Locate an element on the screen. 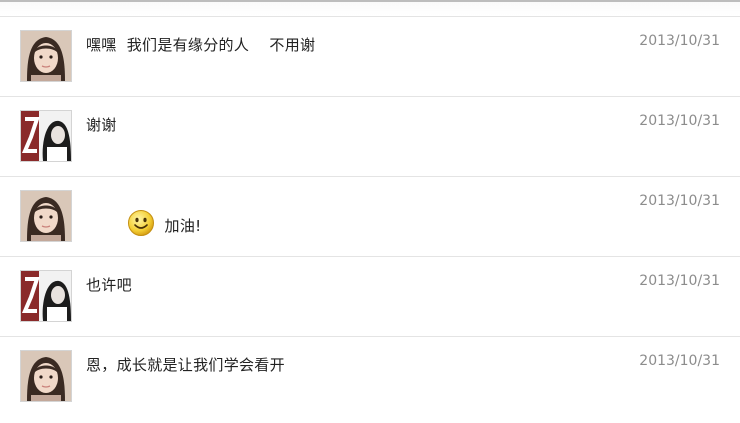 This screenshot has height=423, width=740. comment-text: 嘿嘿 我们是有缘分的人 不用谢 is located at coordinates (201, 45).